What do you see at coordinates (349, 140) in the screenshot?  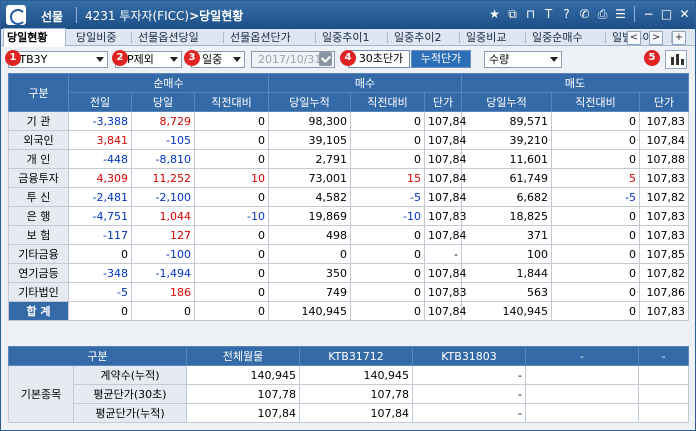 I see `table-row: 외국인 3,841 -105 0 39,105 0 107,84 39,210 0 107,84` at bounding box center [349, 140].